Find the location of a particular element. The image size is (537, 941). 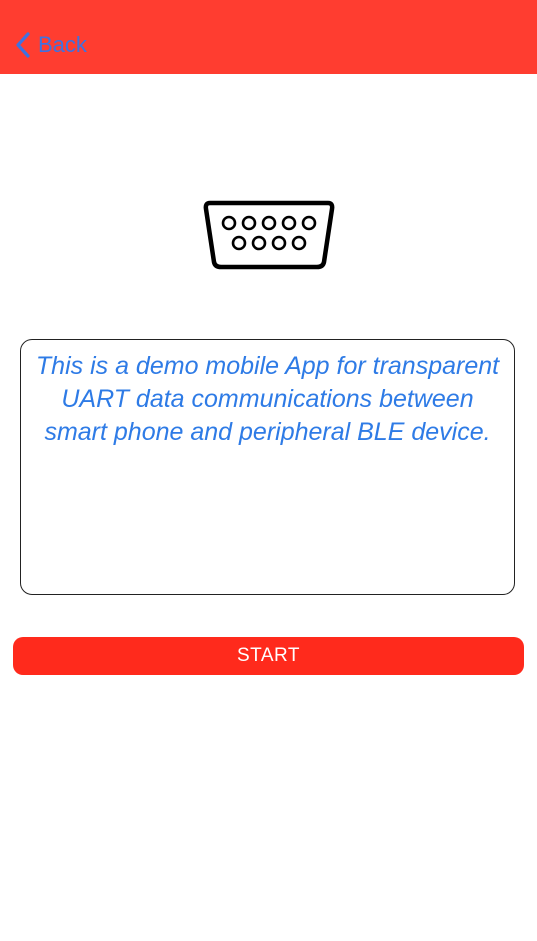

start-button: START is located at coordinates (268, 656).